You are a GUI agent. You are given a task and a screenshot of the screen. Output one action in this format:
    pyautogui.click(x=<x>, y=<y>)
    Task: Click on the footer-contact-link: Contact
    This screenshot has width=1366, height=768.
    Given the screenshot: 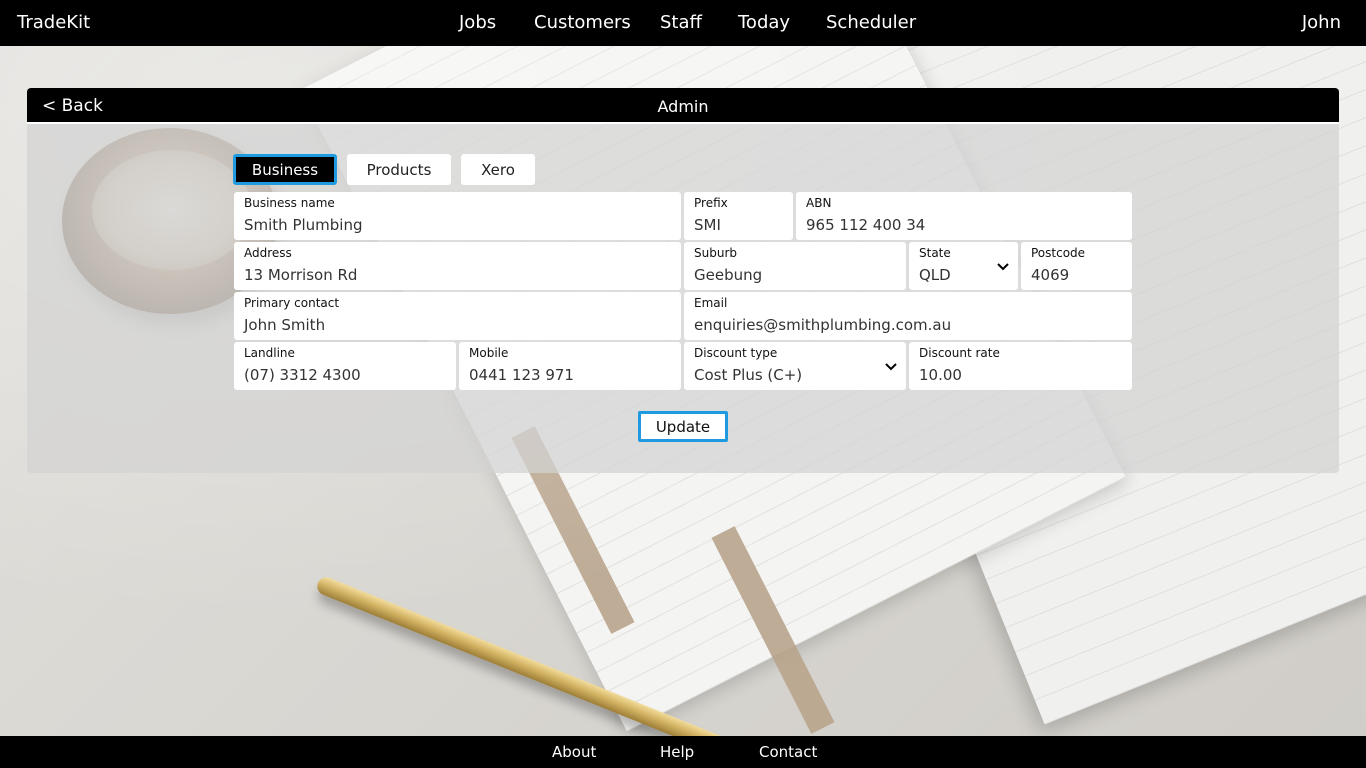 What is the action you would take?
    pyautogui.click(x=788, y=752)
    